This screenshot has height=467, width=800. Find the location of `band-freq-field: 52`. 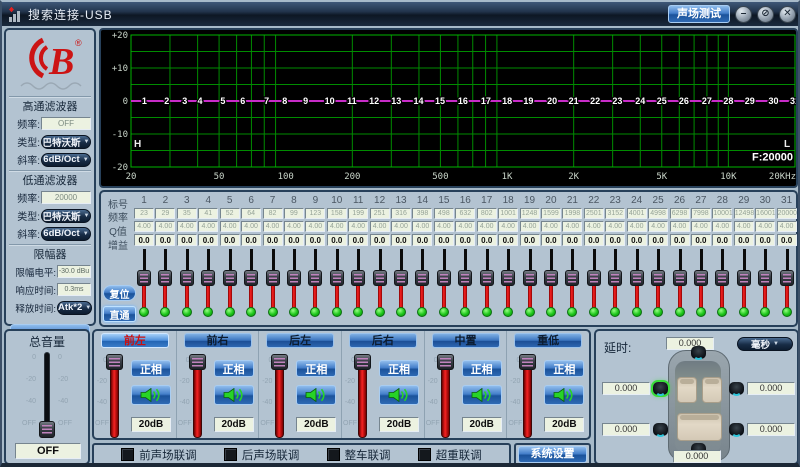

band-freq-field: 52 is located at coordinates (229, 213).